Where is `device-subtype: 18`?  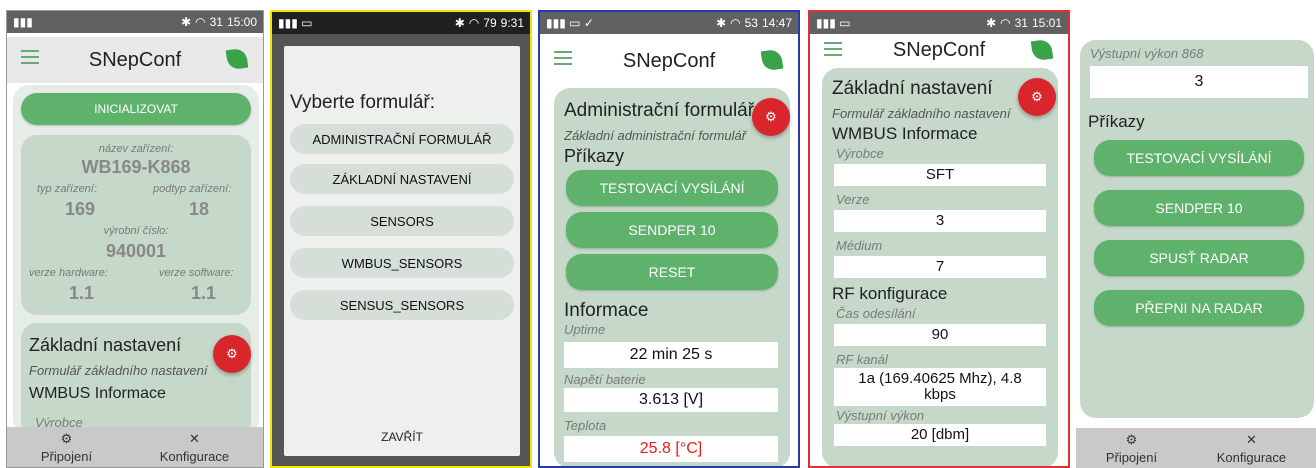
device-subtype: 18 is located at coordinates (199, 209).